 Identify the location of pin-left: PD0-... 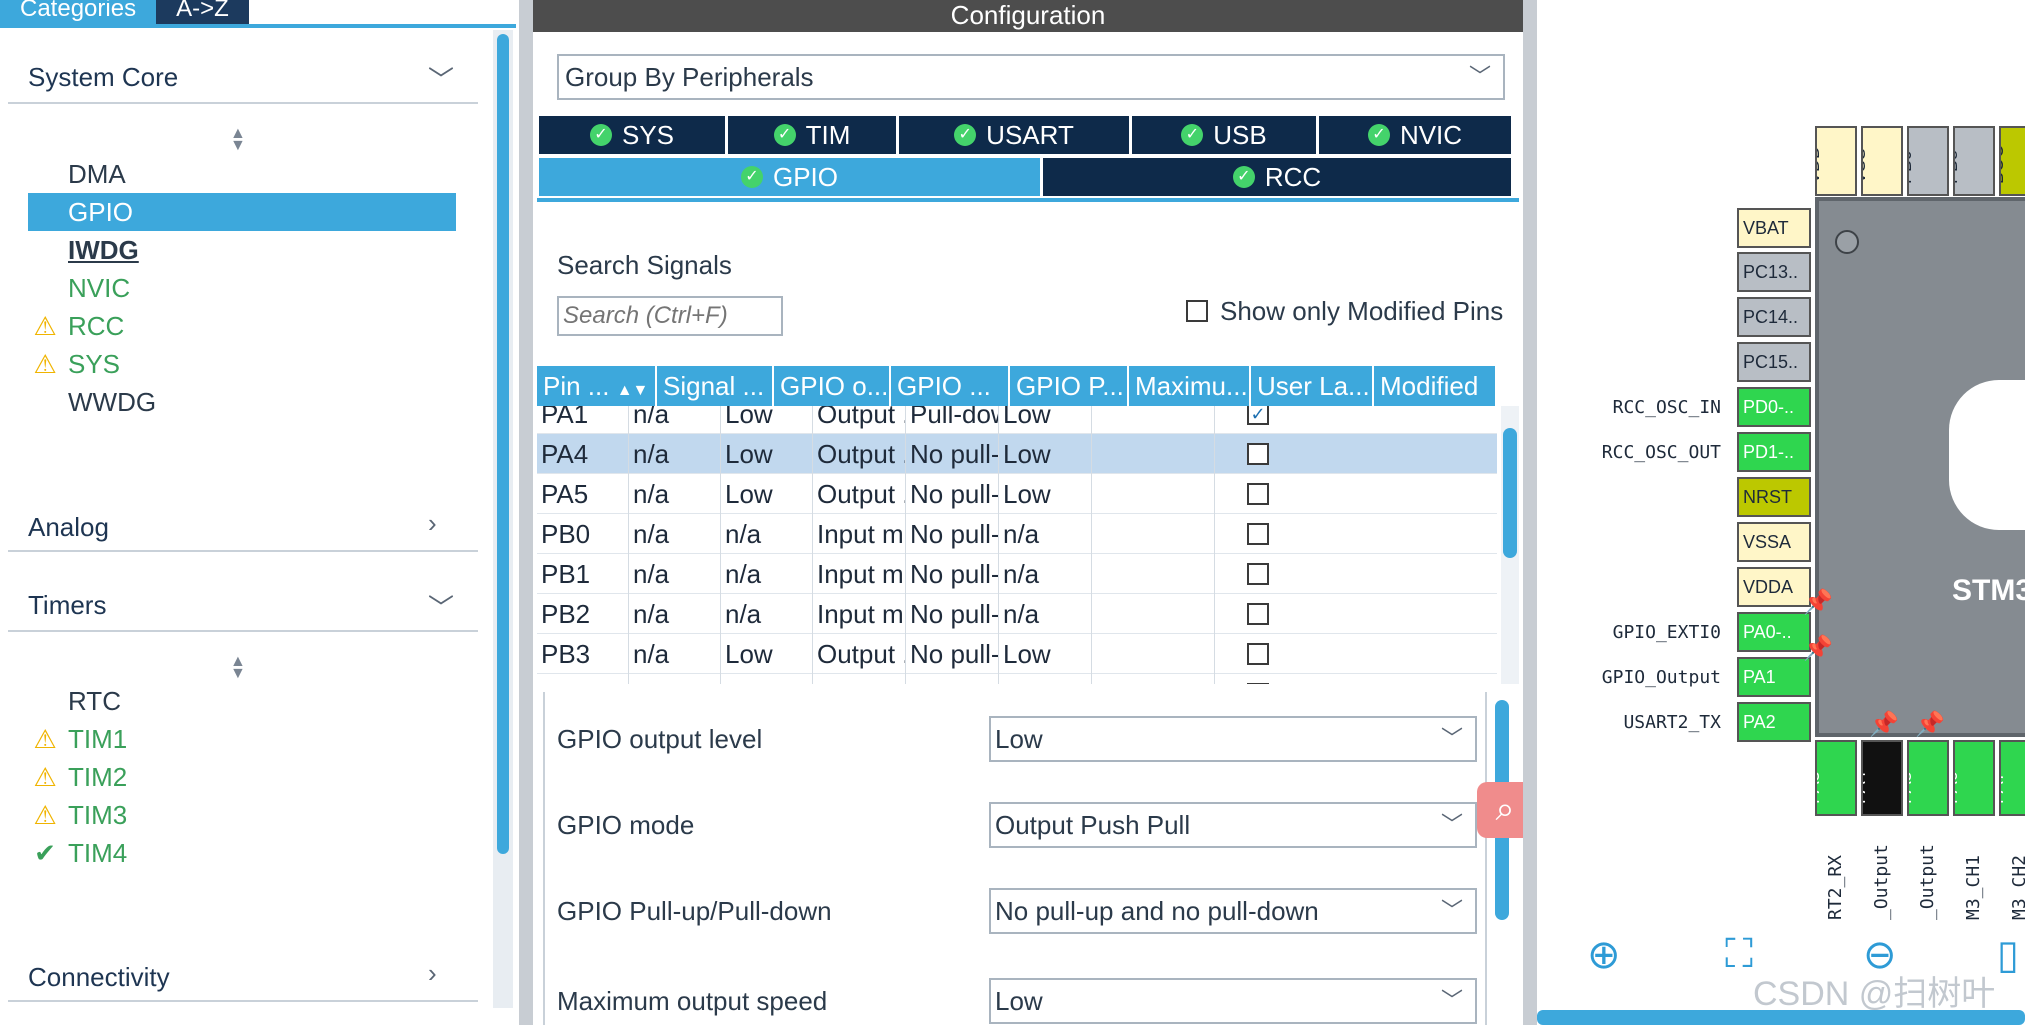
(1774, 407).